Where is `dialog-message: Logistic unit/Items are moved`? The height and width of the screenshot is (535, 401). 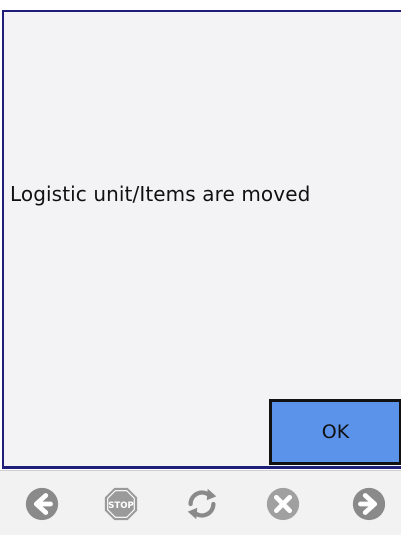
dialog-message: Logistic unit/Items are moved is located at coordinates (160, 194).